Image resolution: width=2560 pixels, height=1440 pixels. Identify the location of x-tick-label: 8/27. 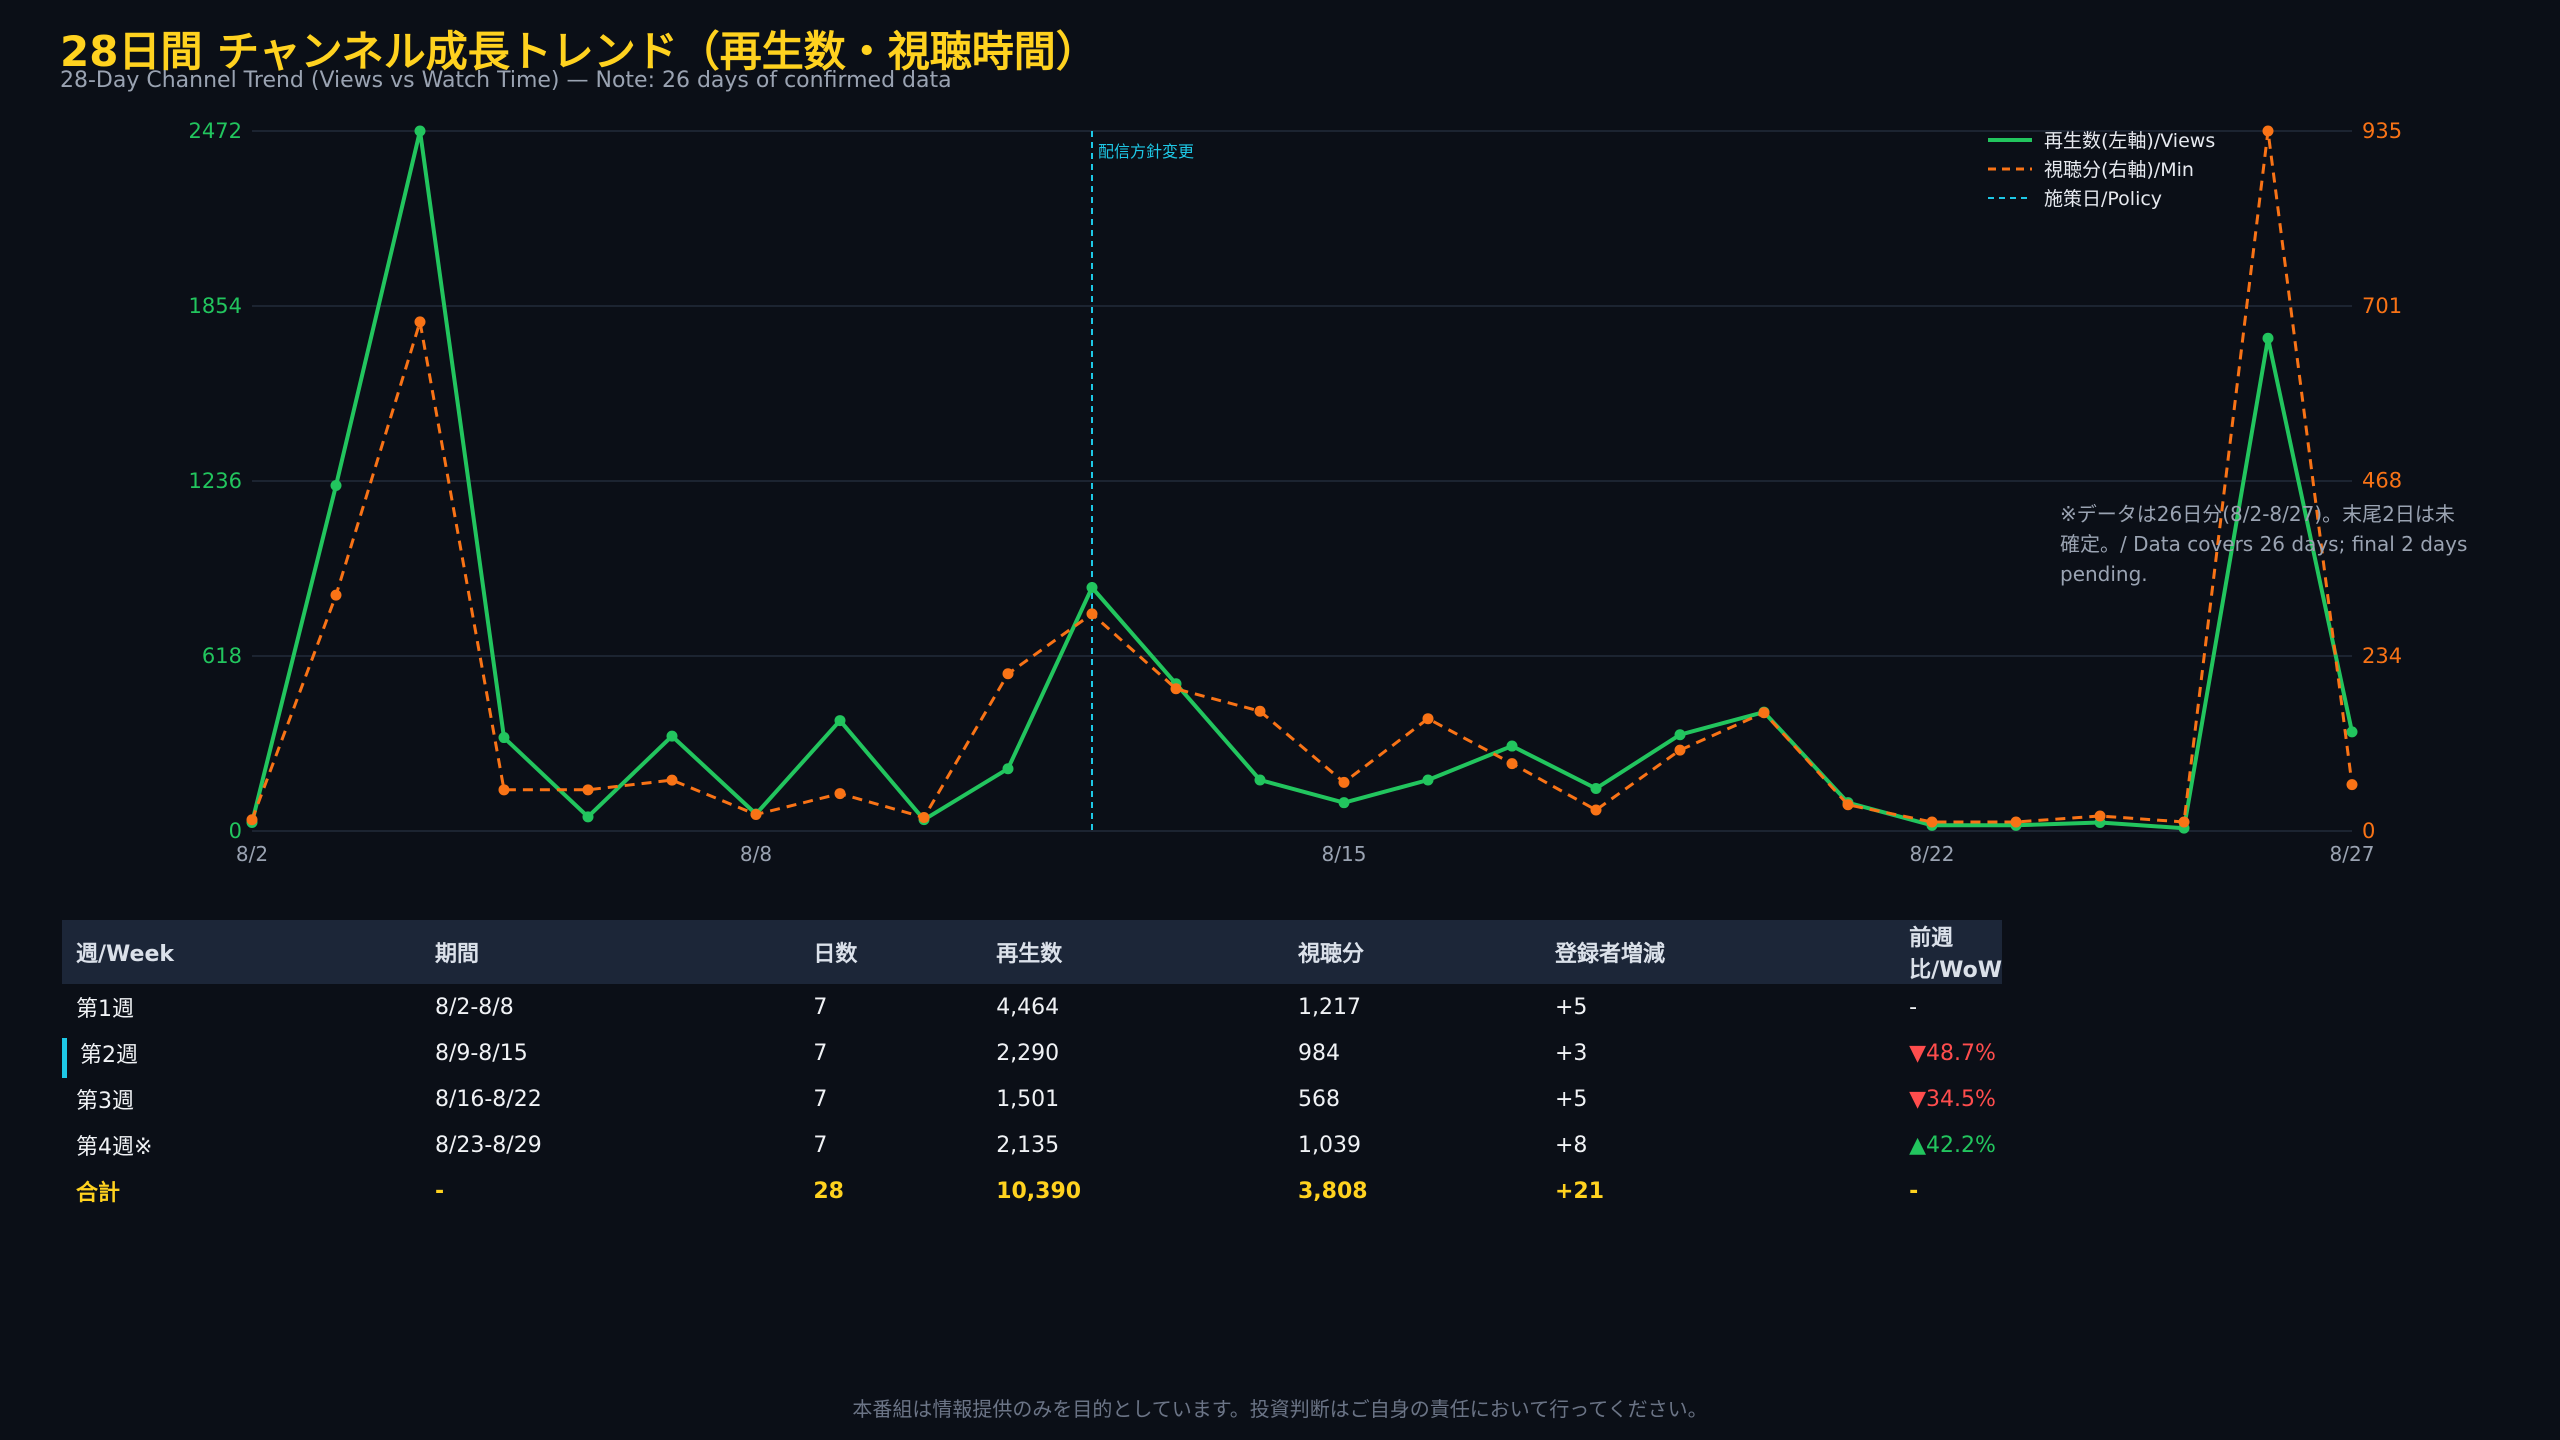
(2352, 854).